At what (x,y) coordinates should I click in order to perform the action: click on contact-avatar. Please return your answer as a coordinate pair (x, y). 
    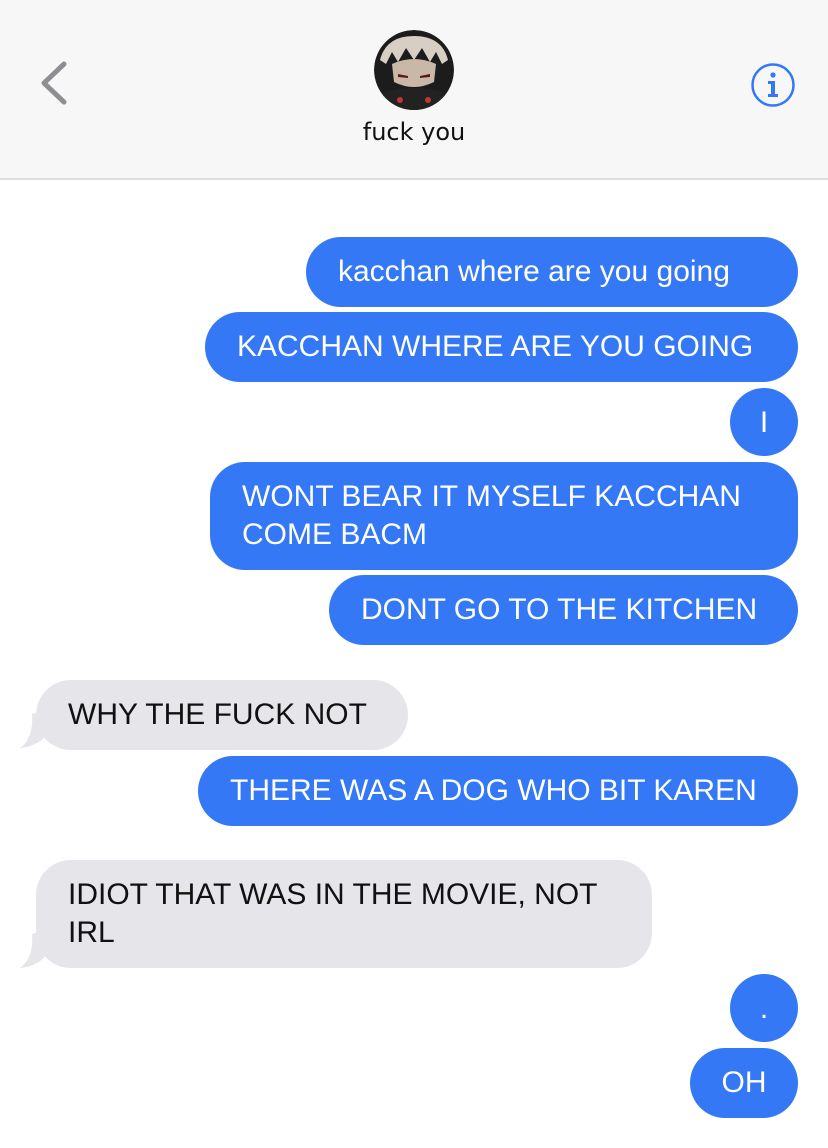
    Looking at the image, I should click on (414, 70).